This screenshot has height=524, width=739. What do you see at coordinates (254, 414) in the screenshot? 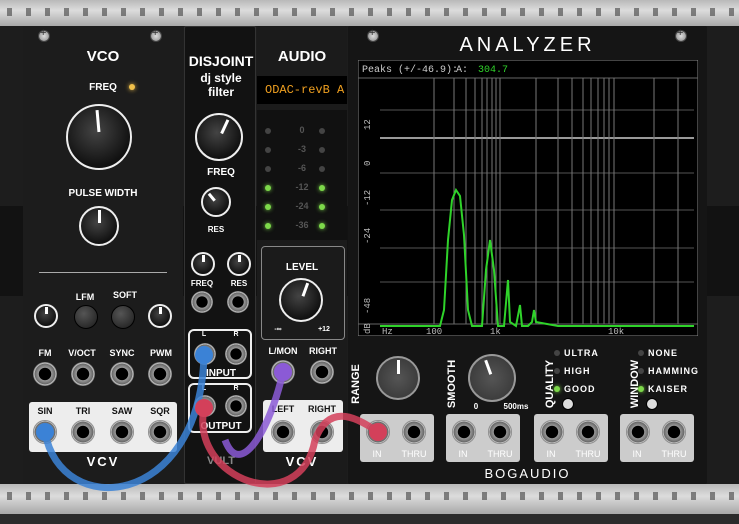
I see `purple-cable` at bounding box center [254, 414].